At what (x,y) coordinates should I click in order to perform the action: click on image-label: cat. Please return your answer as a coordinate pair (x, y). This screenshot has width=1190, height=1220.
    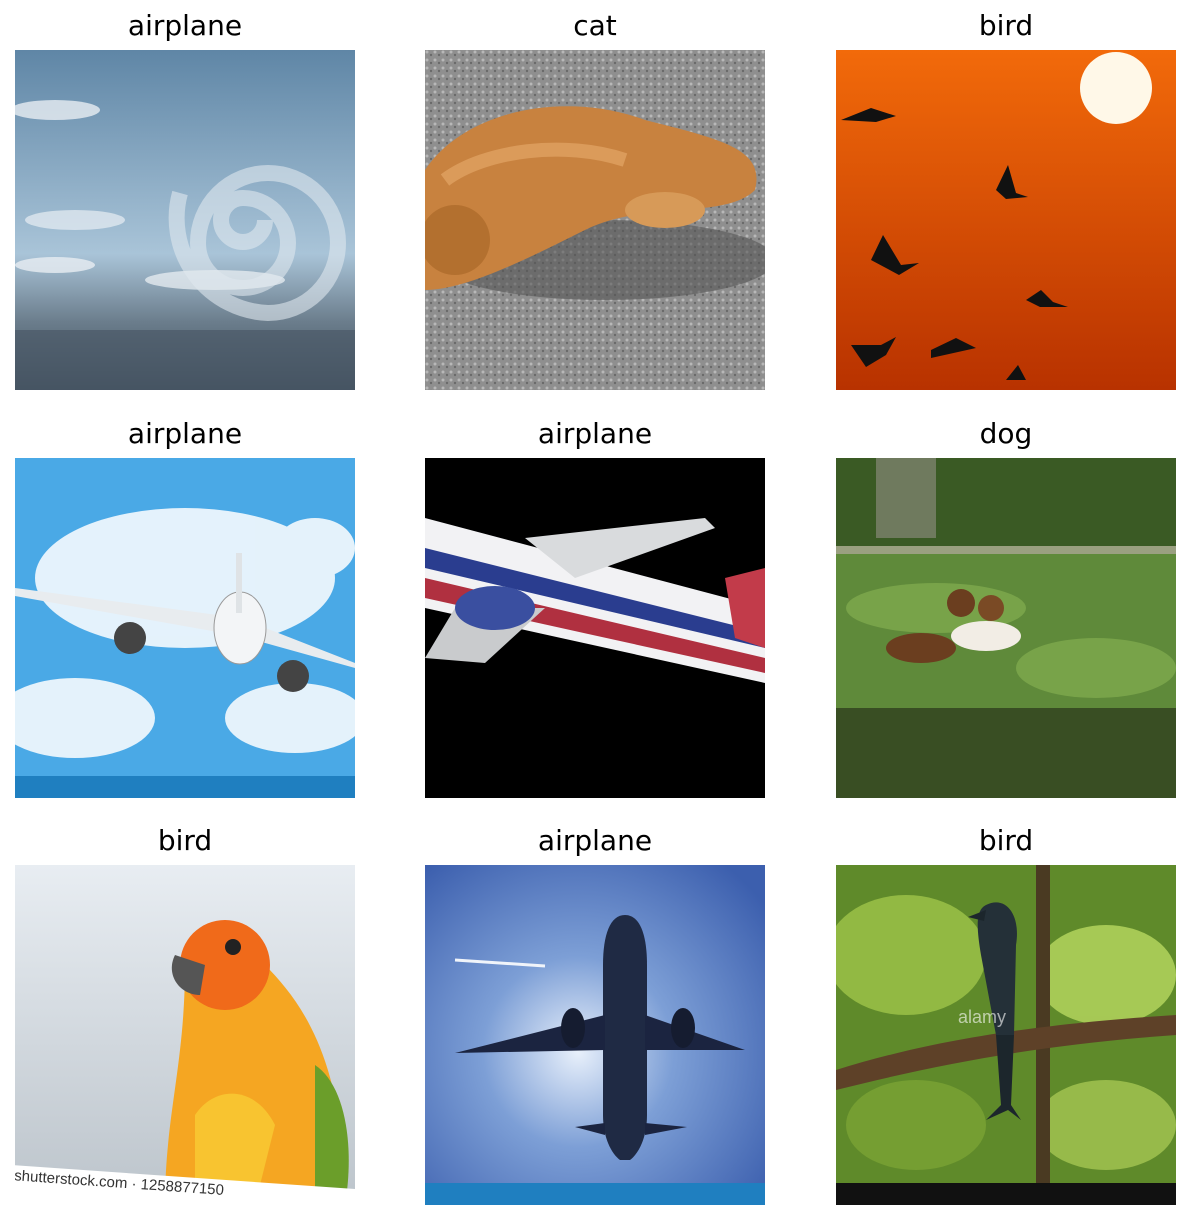
    Looking at the image, I should click on (595, 25).